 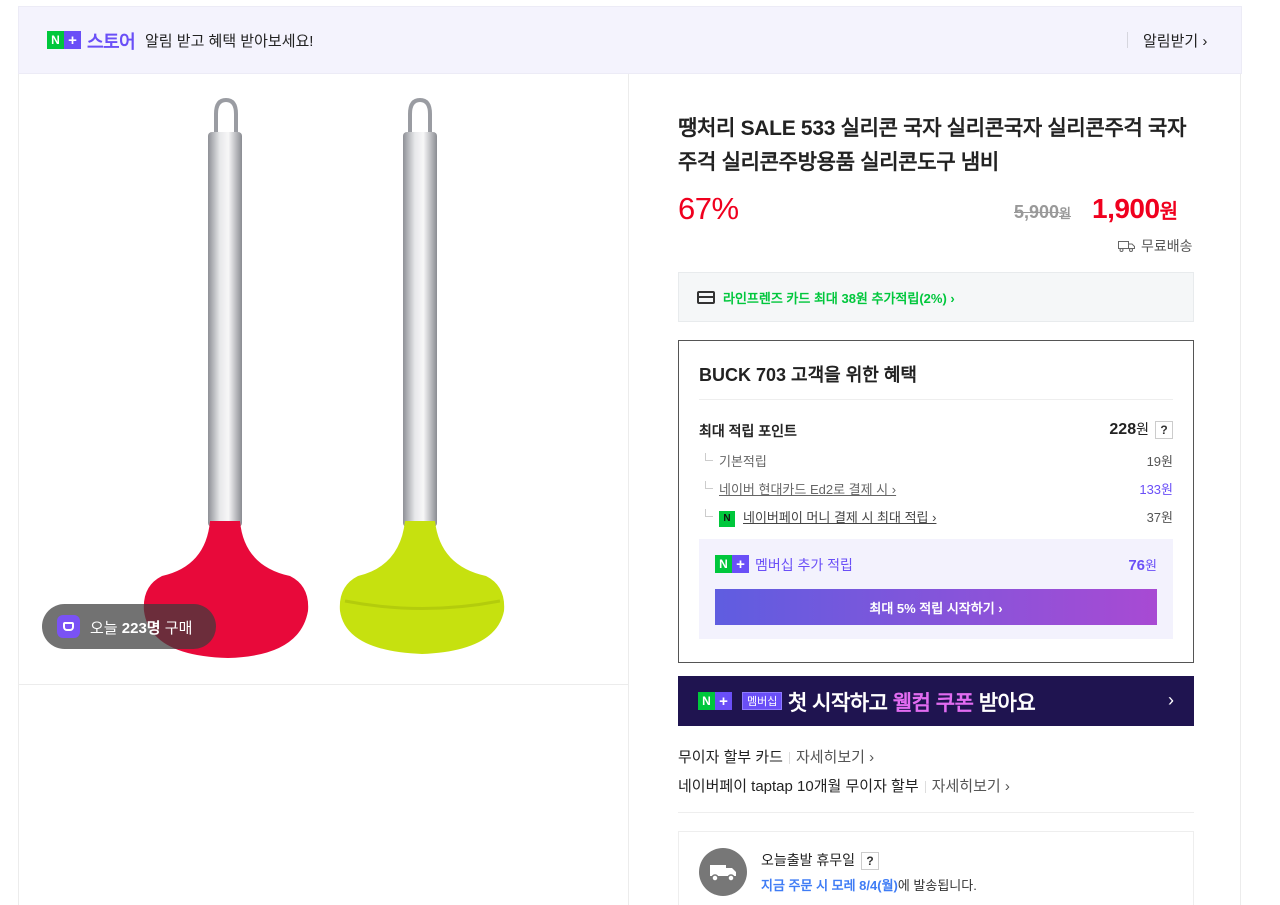 I want to click on shopping-bag-icon, so click(x=68, y=626).